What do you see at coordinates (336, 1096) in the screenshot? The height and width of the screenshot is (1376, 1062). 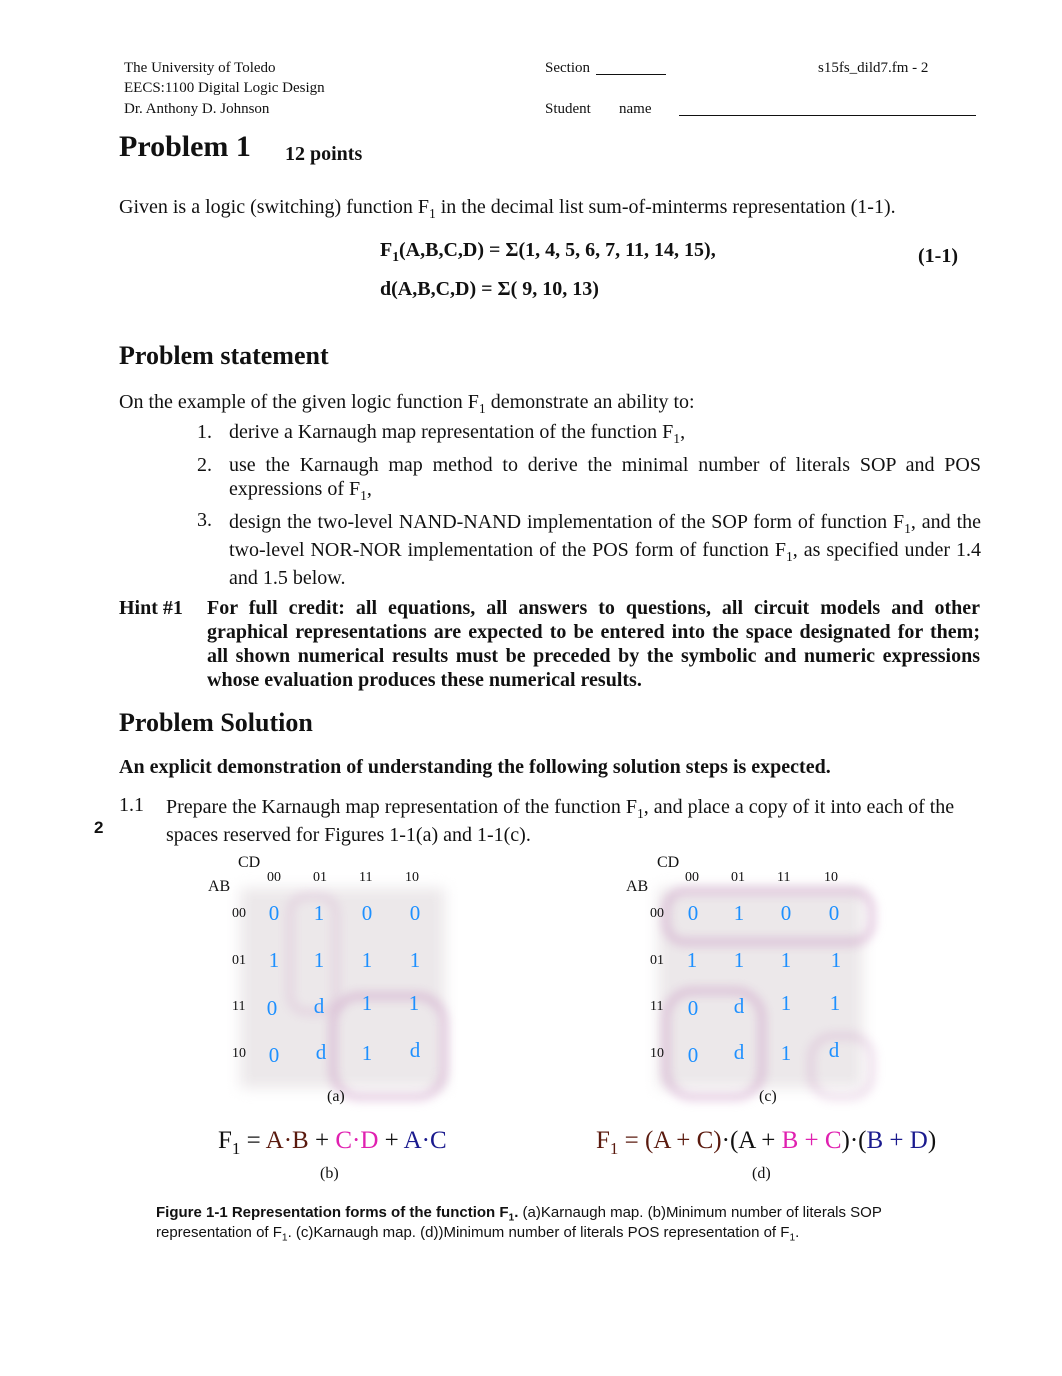 I see `kmap-a-caption: (a)` at bounding box center [336, 1096].